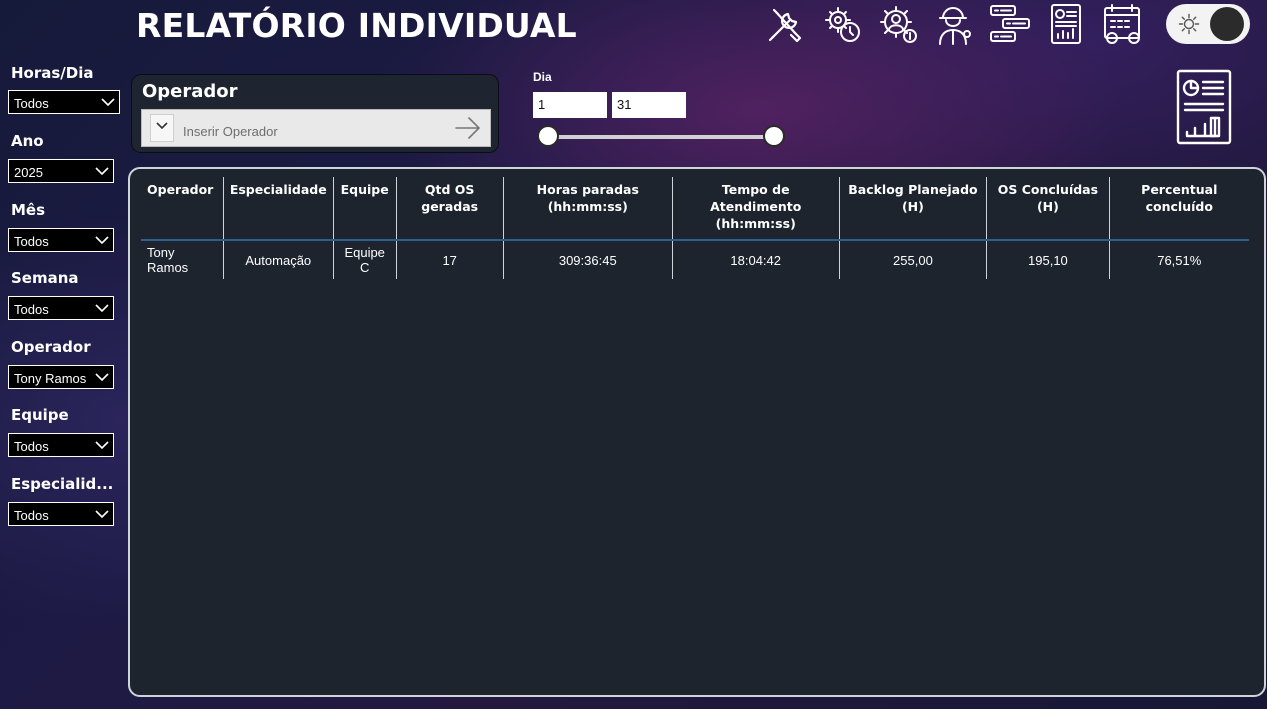 This screenshot has height=709, width=1267. I want to click on dia-slider-max-handle, so click(774, 136).